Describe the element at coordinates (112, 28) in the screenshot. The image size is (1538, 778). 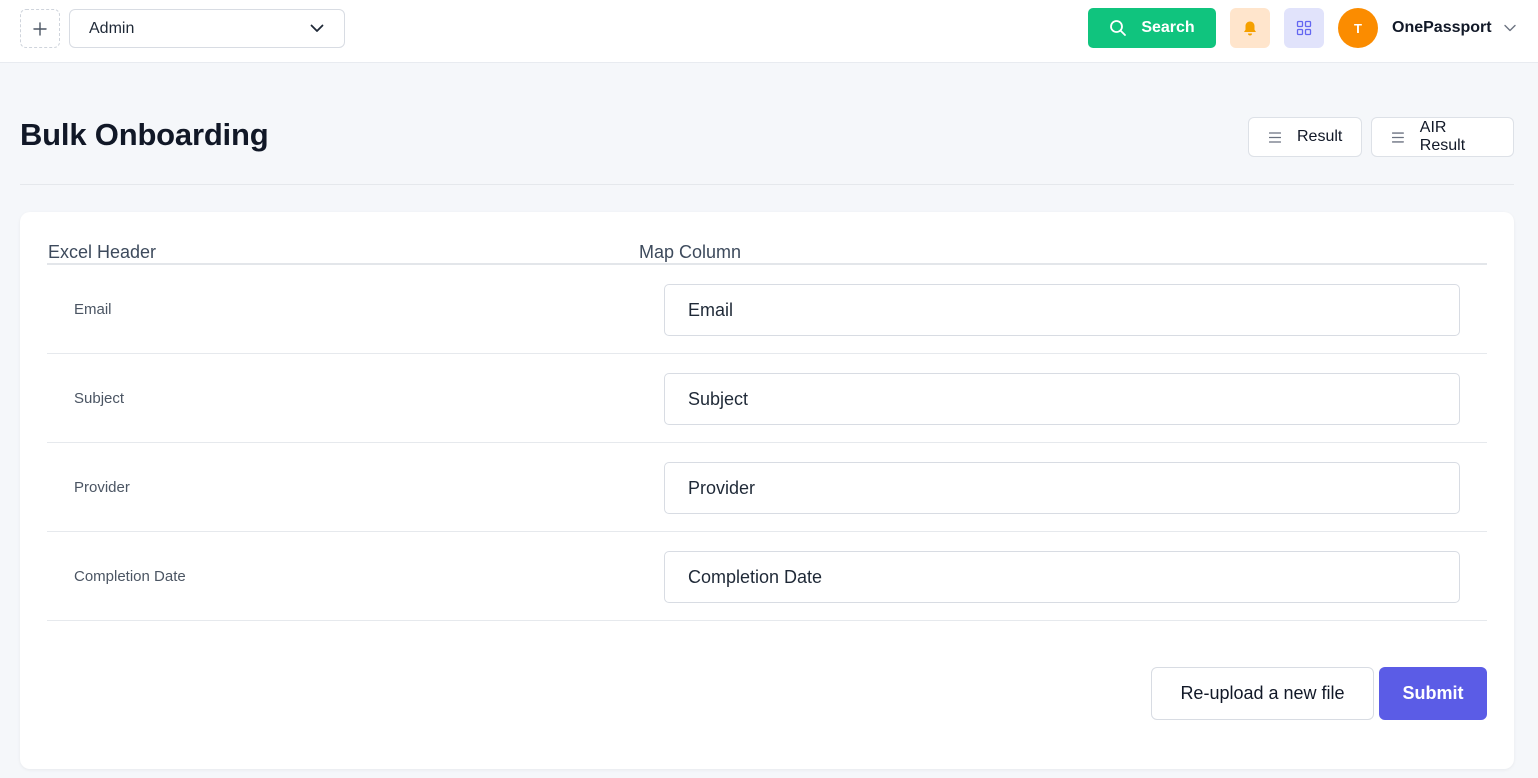
I see `role-select-value: Admin` at that location.